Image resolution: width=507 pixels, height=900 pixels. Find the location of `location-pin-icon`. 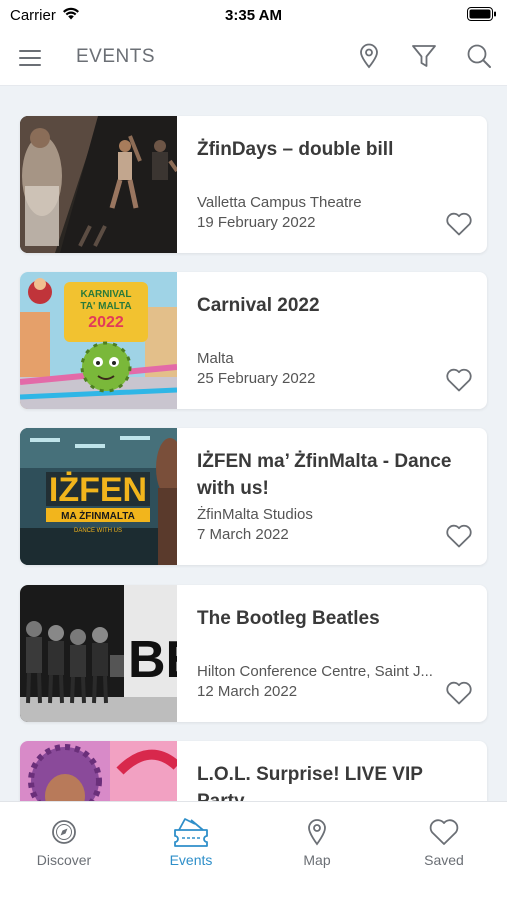

location-pin-icon is located at coordinates (369, 58).